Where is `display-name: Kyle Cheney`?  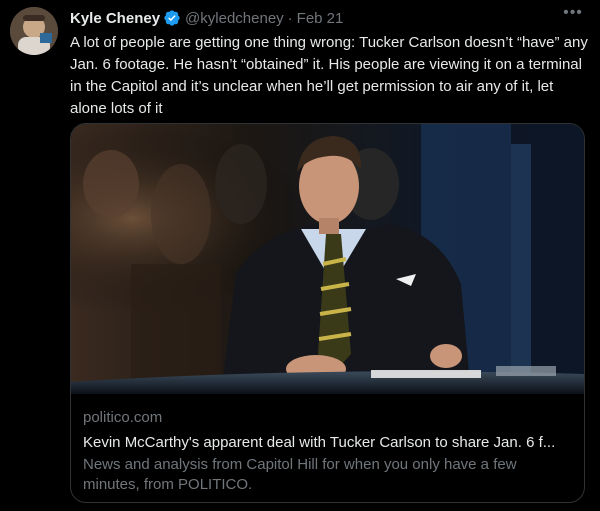 display-name: Kyle Cheney is located at coordinates (115, 18).